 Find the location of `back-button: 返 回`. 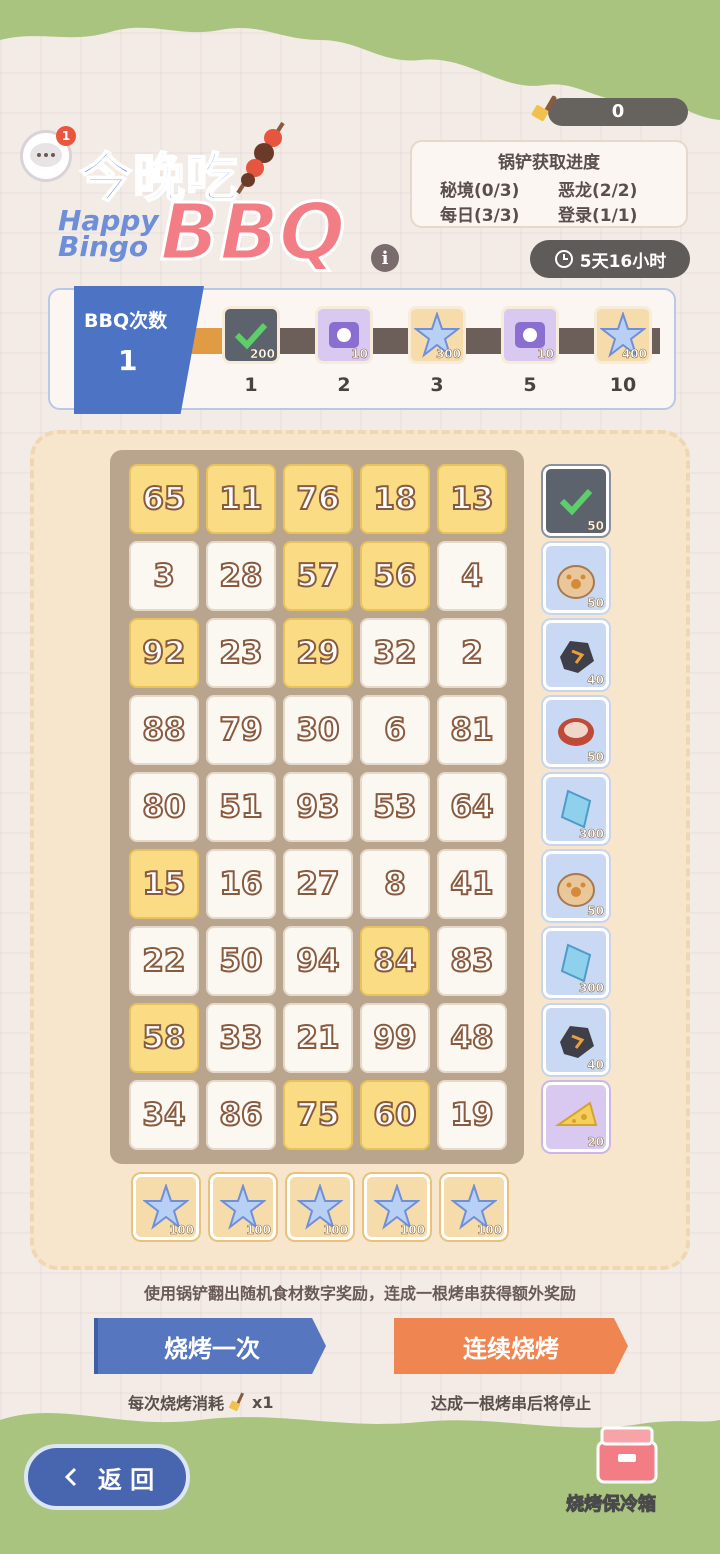

back-button: 返 回 is located at coordinates (107, 1477).